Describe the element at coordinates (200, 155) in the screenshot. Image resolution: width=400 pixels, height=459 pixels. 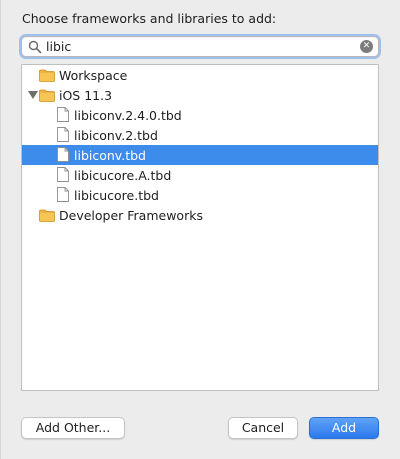
I see `tree-item-libiconv: libiconv.tbd` at that location.